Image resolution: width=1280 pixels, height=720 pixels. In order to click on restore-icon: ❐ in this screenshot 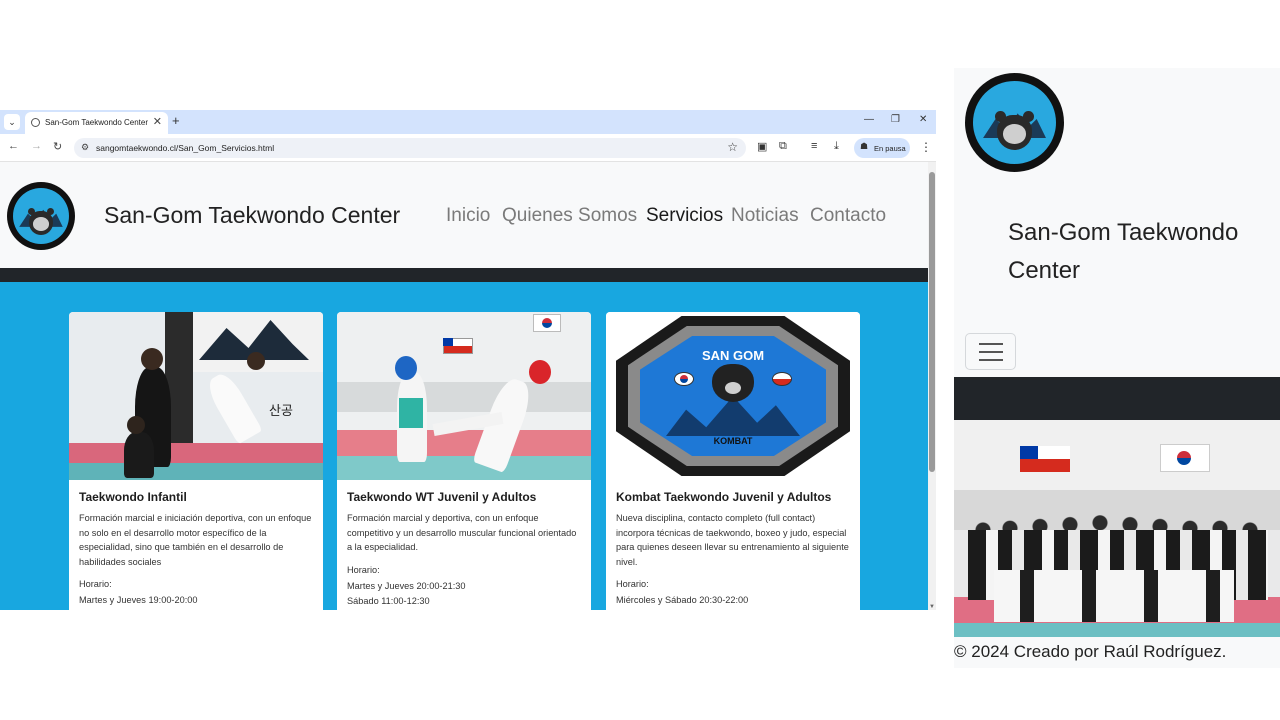, I will do `click(895, 119)`.